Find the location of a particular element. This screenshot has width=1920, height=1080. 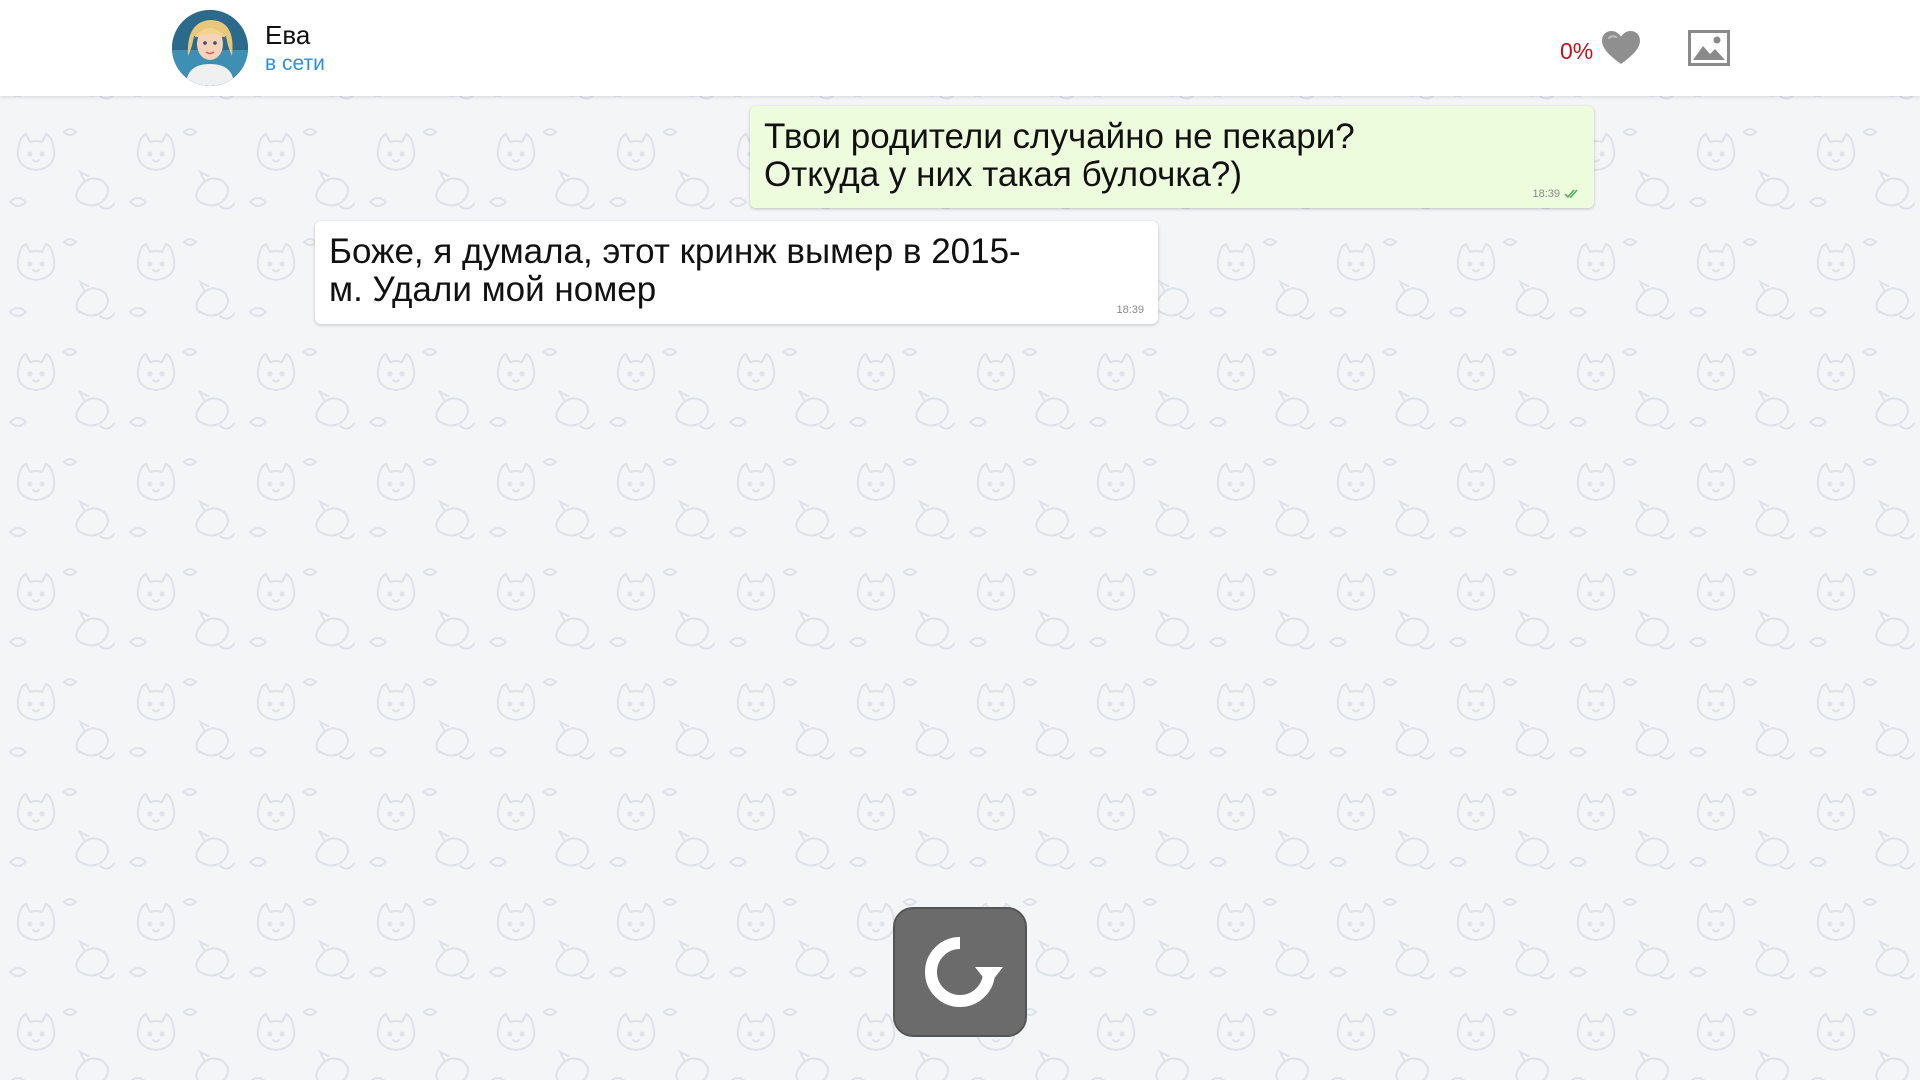

replay-icon is located at coordinates (964, 972).